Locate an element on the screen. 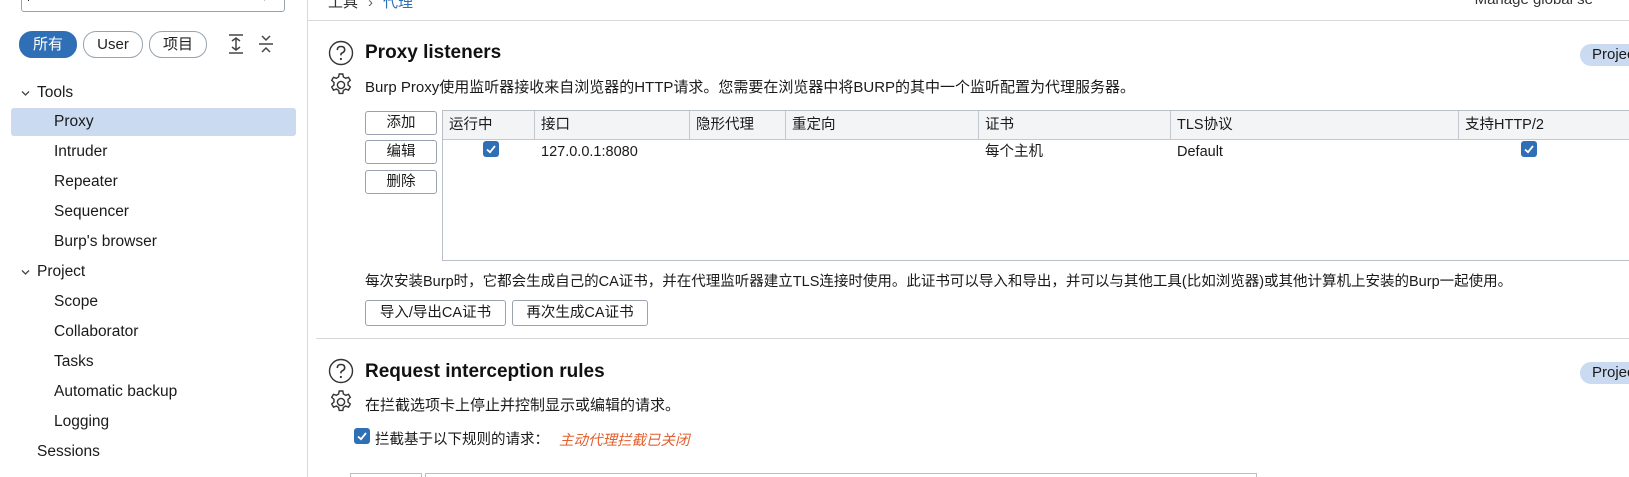  breadcrumb: 工具 › 代理 is located at coordinates (370, 6).